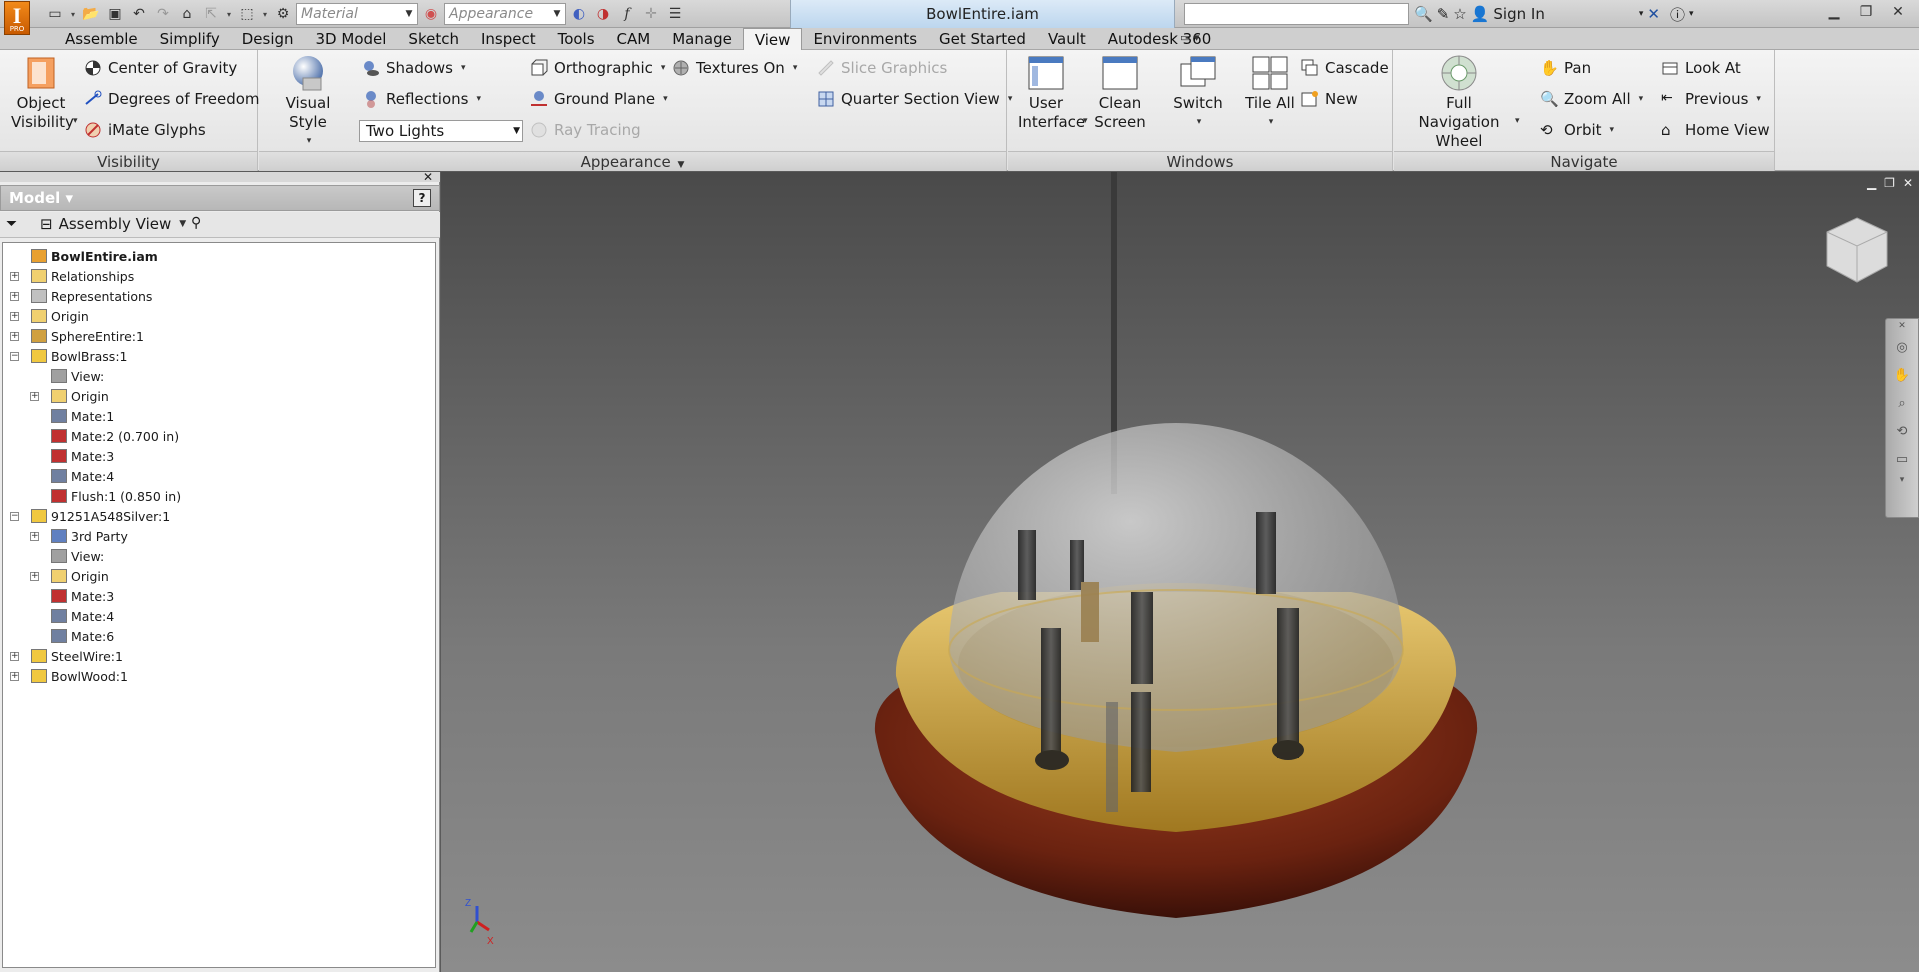 This screenshot has height=972, width=1919. I want to click on slice-graphics-button: Slice Graphics, so click(882, 68).